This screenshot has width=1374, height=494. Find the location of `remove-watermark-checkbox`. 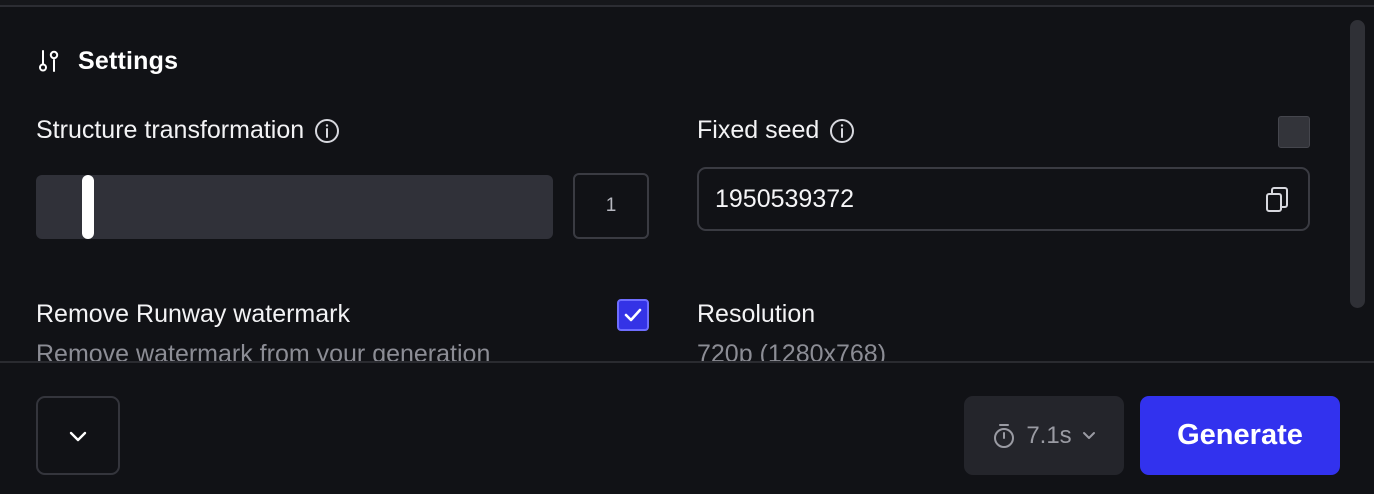

remove-watermark-checkbox is located at coordinates (633, 315).